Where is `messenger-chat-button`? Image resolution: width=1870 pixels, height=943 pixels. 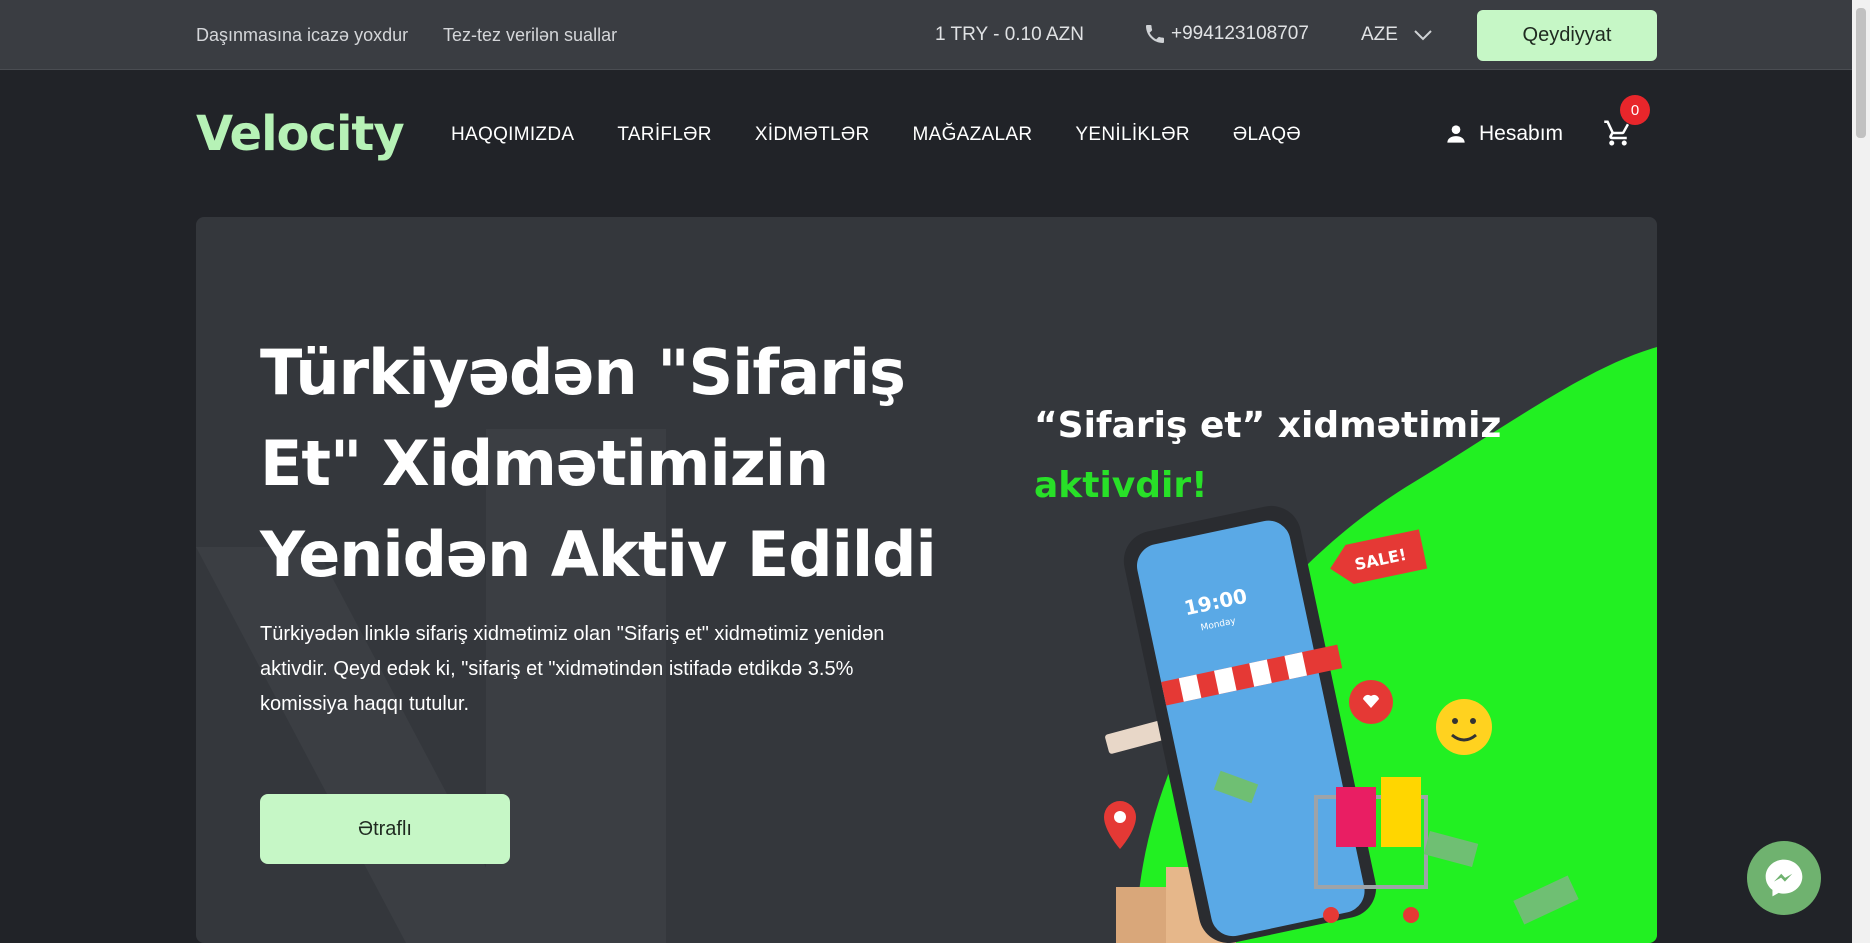
messenger-chat-button is located at coordinates (1784, 878).